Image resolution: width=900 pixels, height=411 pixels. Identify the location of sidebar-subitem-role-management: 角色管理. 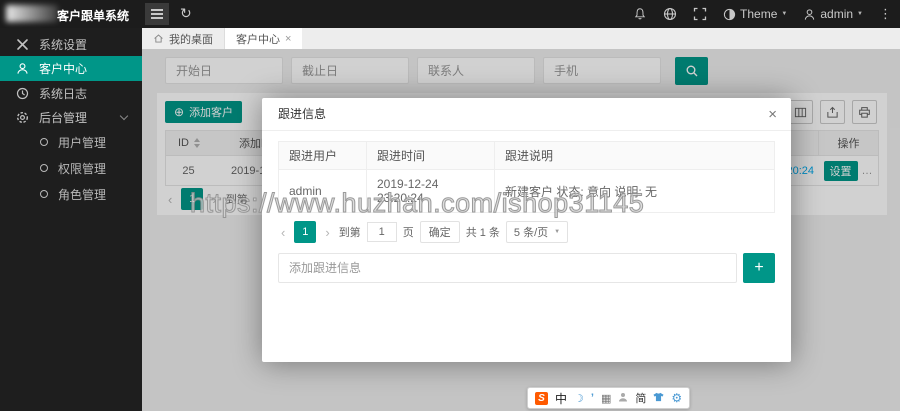
(71, 194).